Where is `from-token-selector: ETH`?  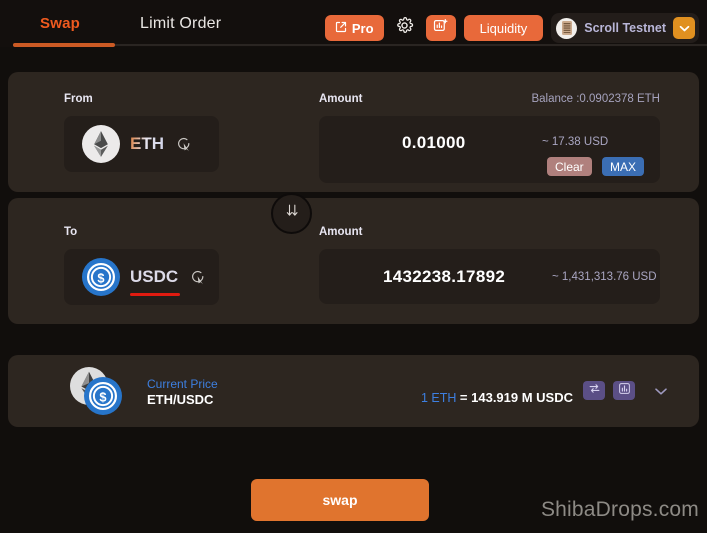 from-token-selector: ETH is located at coordinates (141, 144).